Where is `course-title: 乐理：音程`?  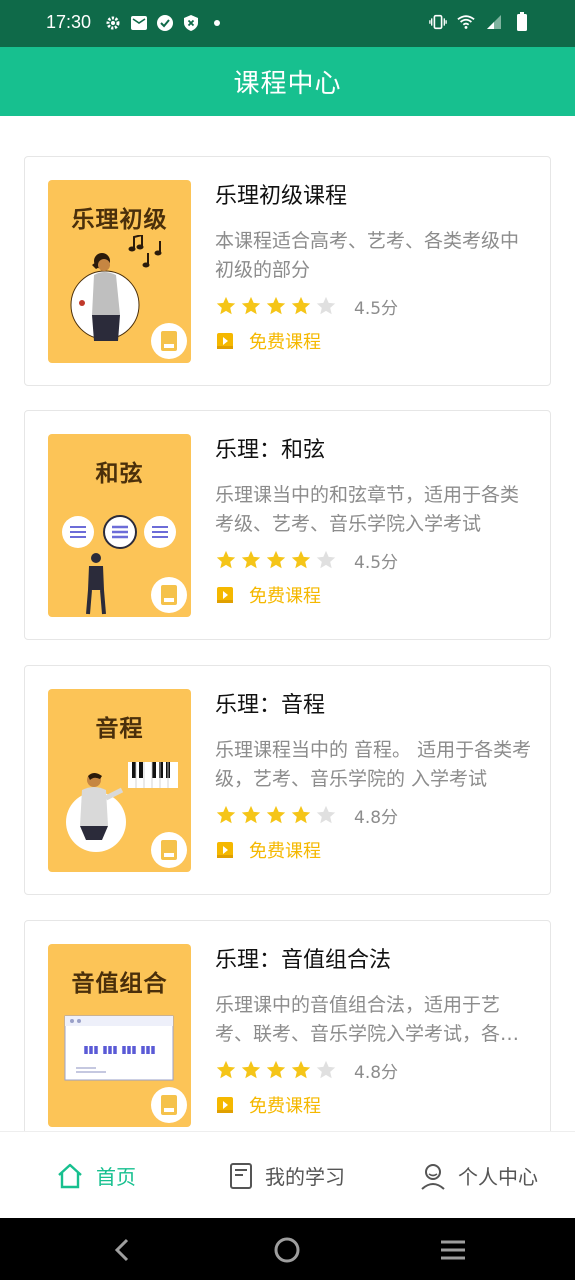
course-title: 乐理：音程 is located at coordinates (375, 706).